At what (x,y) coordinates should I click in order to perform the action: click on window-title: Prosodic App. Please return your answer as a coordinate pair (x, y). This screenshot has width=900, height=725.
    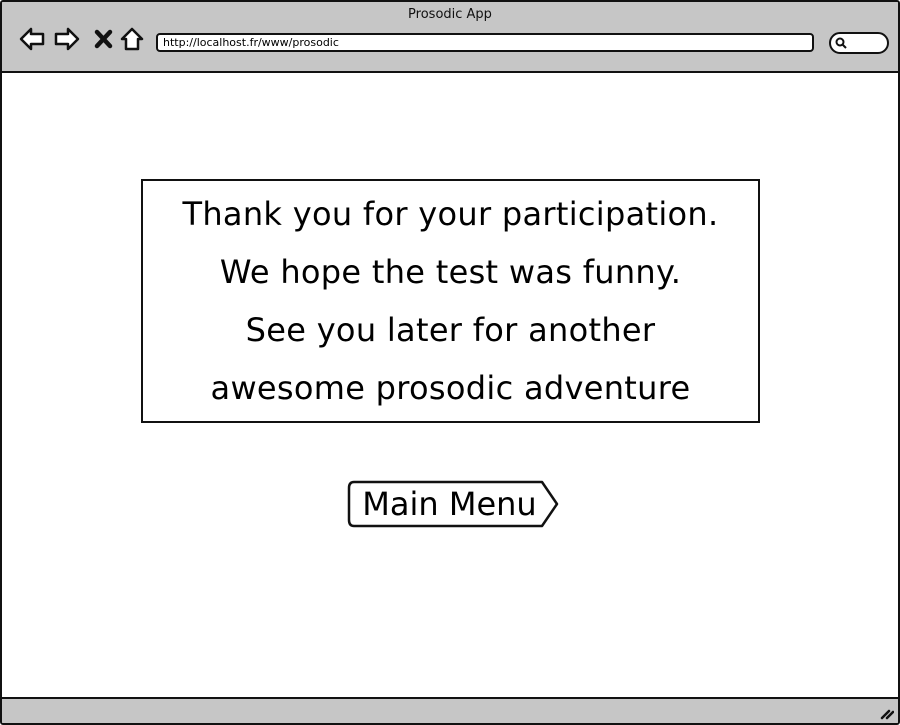
    Looking at the image, I should click on (450, 14).